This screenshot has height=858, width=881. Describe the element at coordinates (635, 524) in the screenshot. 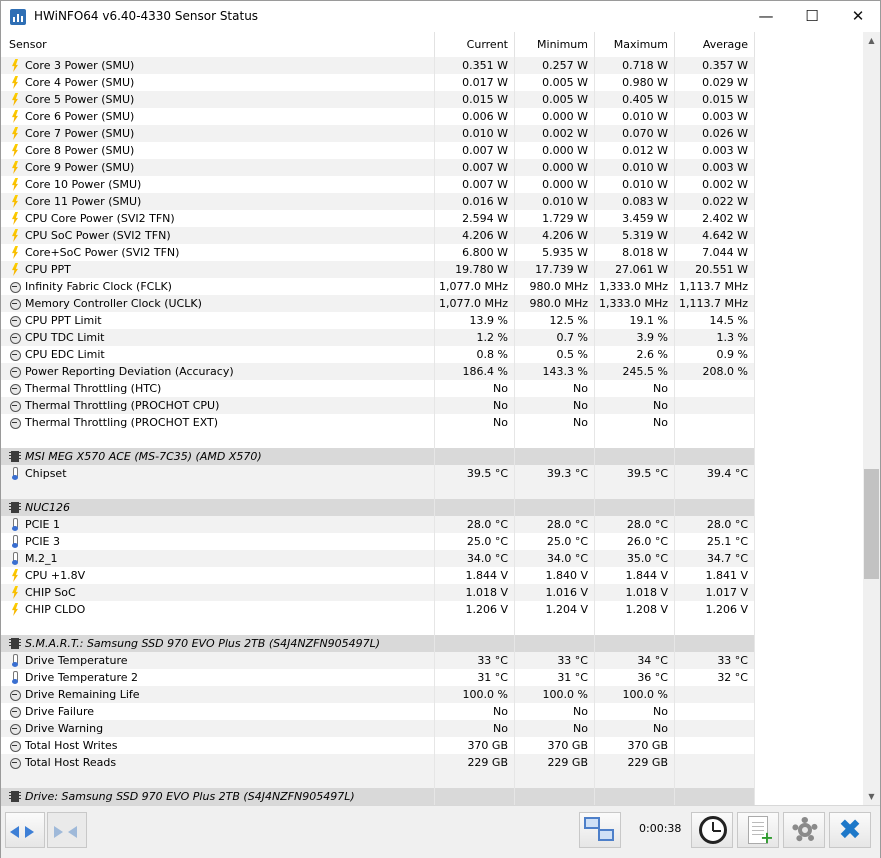

I see `maximum-value: 28.0 °C` at that location.